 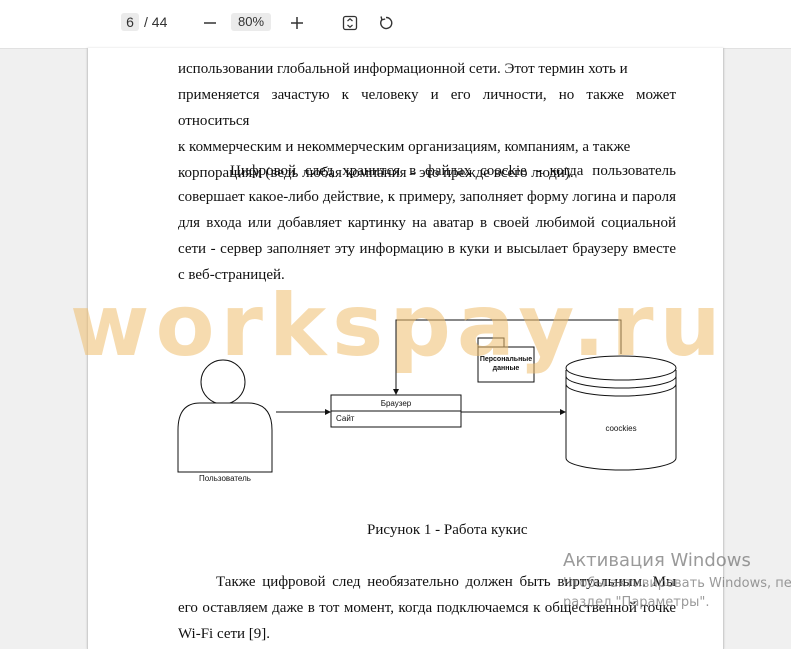 What do you see at coordinates (447, 530) in the screenshot?
I see `figure-caption: Рисунок 1 - Работа кукис` at bounding box center [447, 530].